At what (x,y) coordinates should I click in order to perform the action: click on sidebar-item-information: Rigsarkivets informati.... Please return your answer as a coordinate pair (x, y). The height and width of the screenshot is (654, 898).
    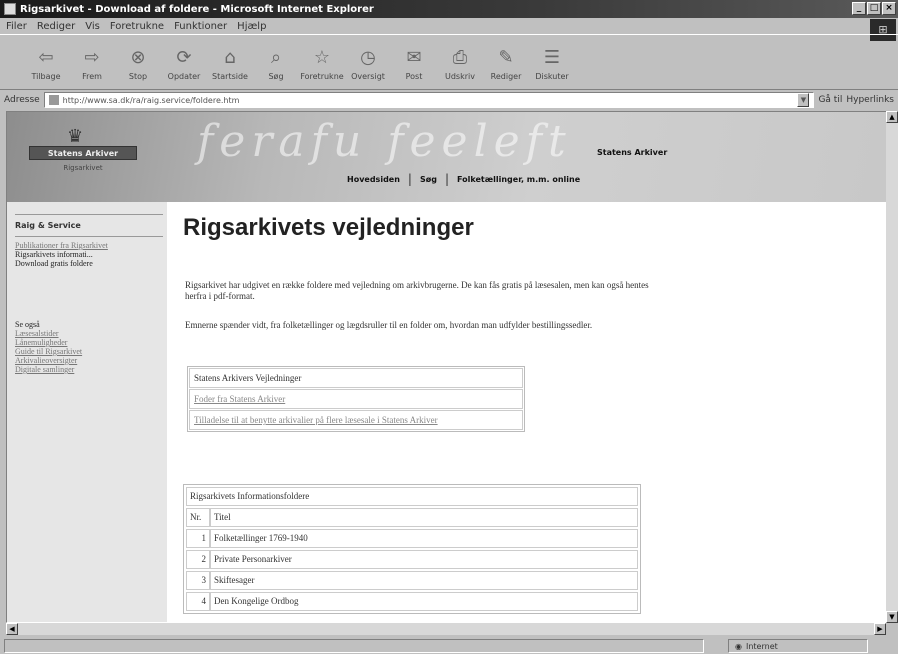
    Looking at the image, I should click on (89, 254).